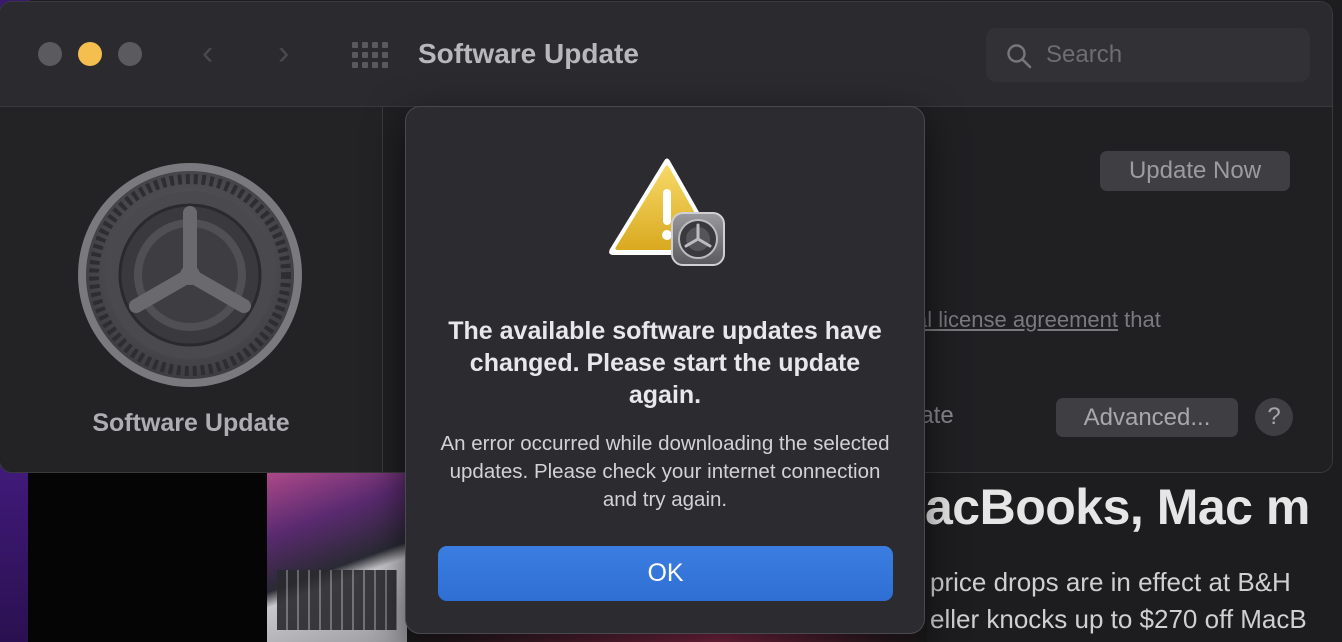  I want to click on help-button: ?, so click(1274, 417).